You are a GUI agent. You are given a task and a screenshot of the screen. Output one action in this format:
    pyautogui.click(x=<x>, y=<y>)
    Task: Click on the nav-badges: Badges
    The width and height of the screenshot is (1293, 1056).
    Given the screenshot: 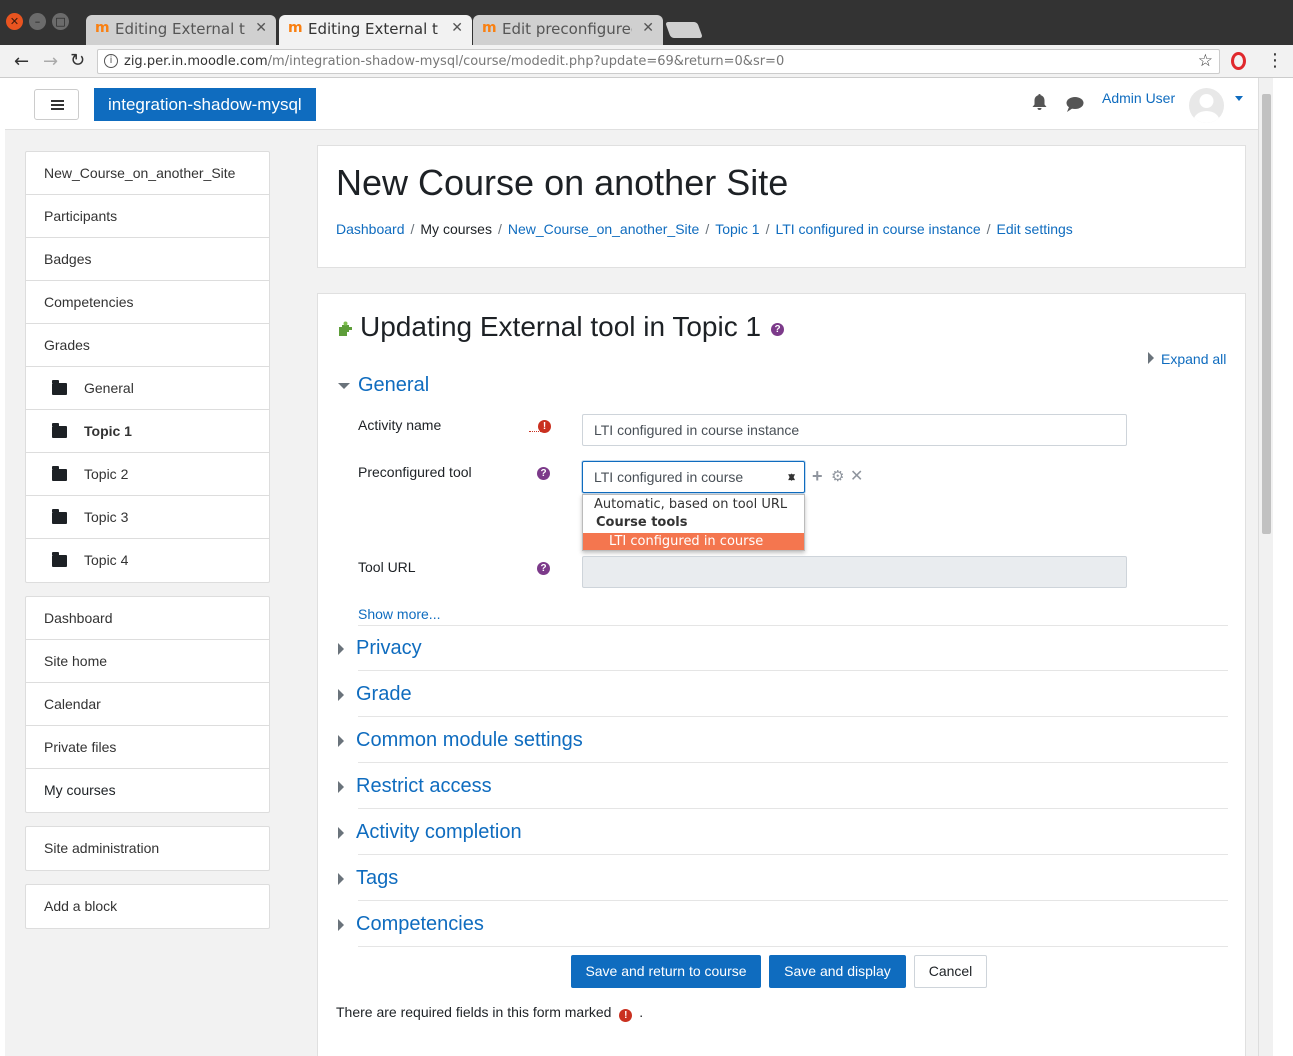 What is the action you would take?
    pyautogui.click(x=147, y=259)
    